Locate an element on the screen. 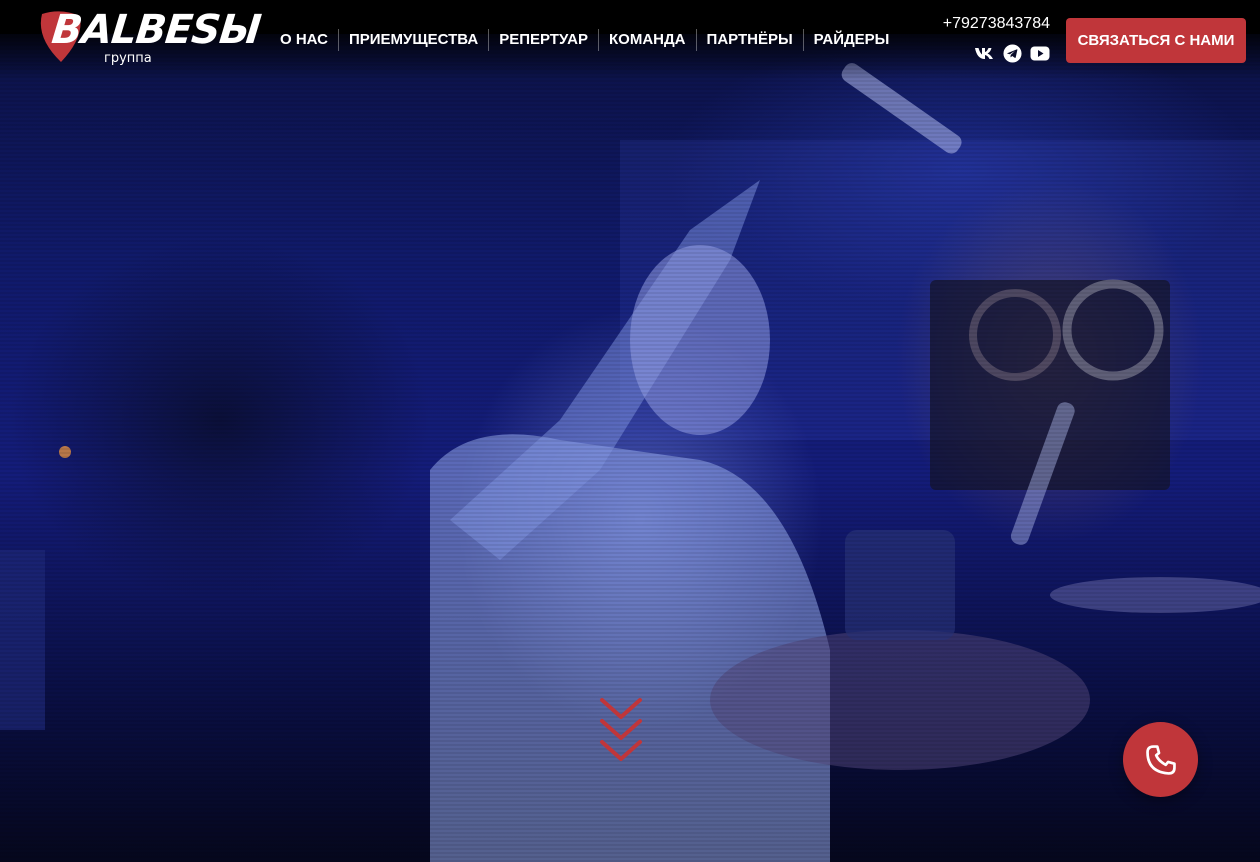  vk-icon is located at coordinates (984, 53).